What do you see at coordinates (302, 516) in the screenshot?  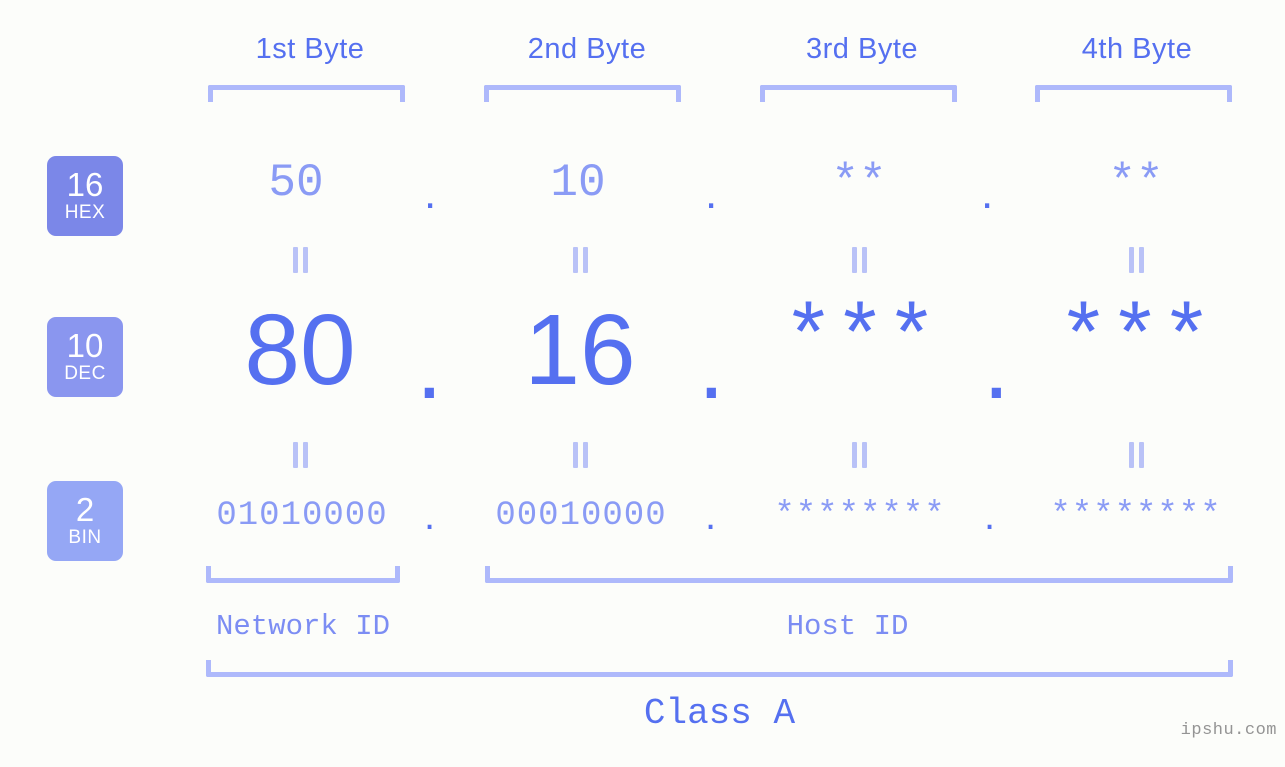 I see `bin-byte-1: 01010000` at bounding box center [302, 516].